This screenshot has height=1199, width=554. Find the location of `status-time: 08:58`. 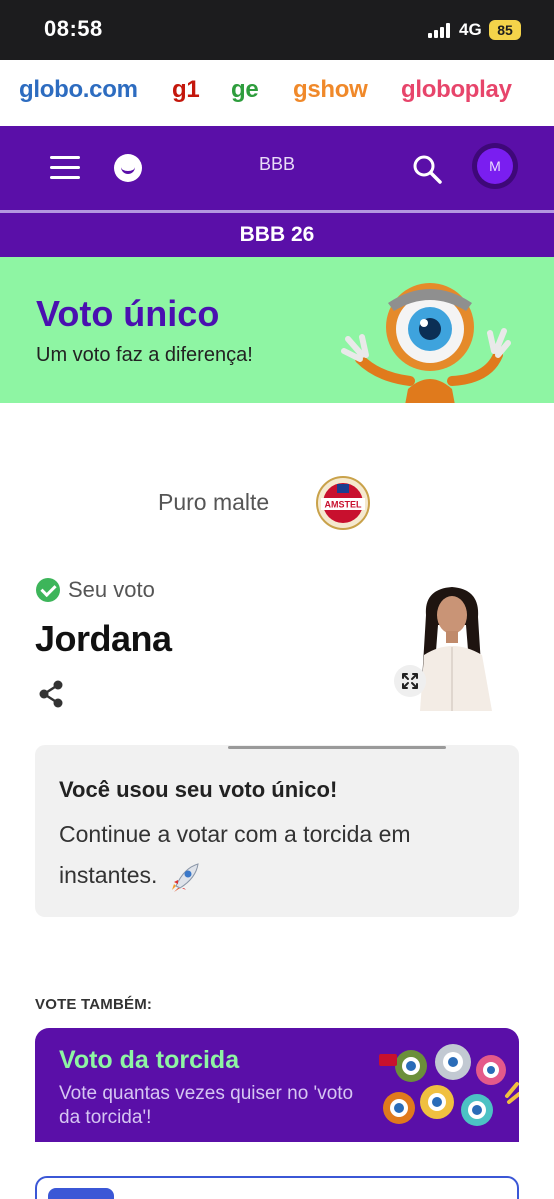

status-time: 08:58 is located at coordinates (73, 28).